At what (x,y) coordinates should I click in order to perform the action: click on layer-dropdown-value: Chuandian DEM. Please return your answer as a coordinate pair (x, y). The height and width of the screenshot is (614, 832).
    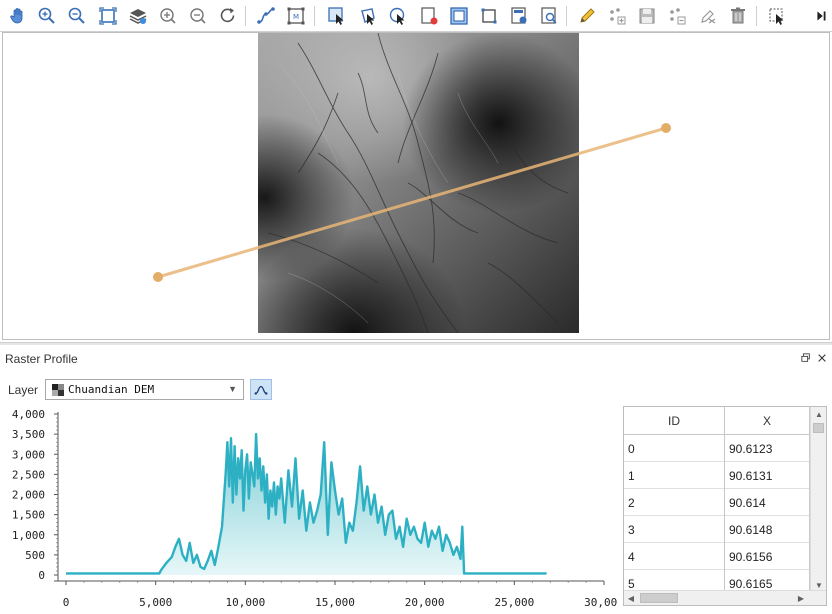
    Looking at the image, I should click on (111, 389).